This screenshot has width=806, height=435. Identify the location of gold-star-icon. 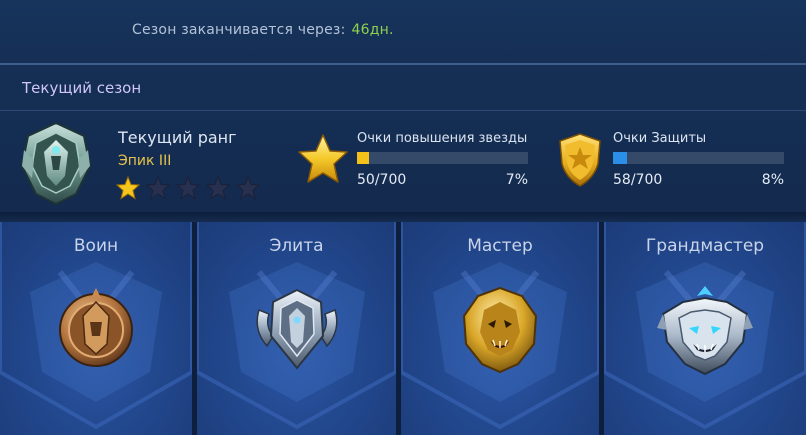
(323, 158).